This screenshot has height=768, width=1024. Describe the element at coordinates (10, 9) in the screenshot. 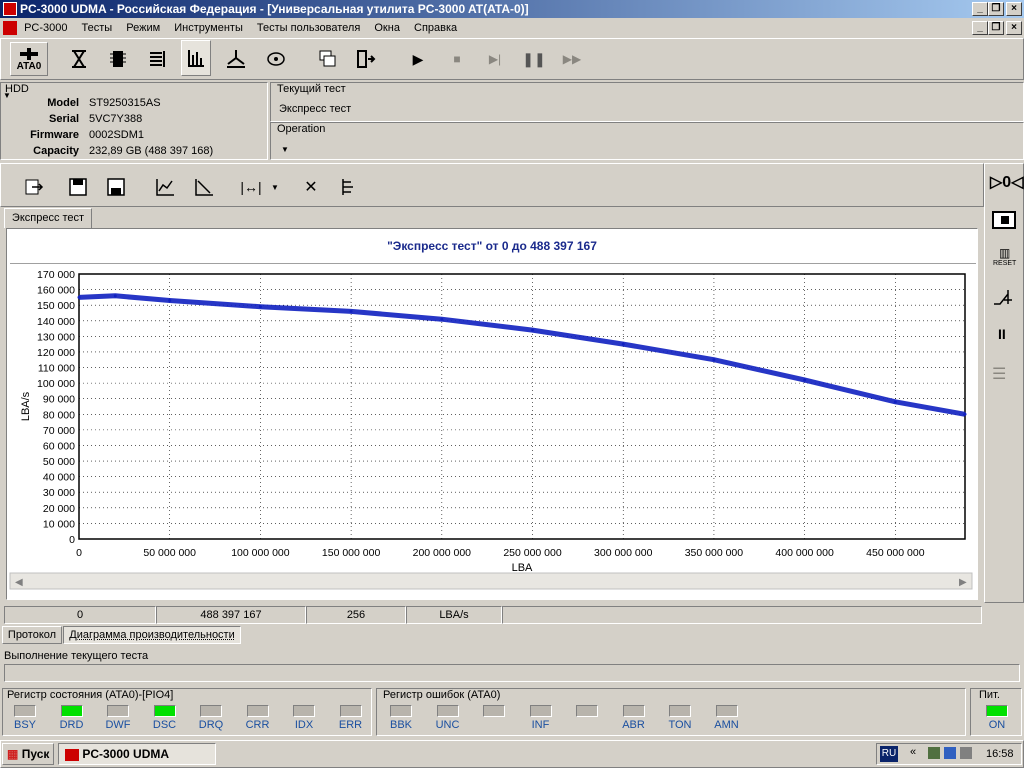

I see `app-icon` at that location.